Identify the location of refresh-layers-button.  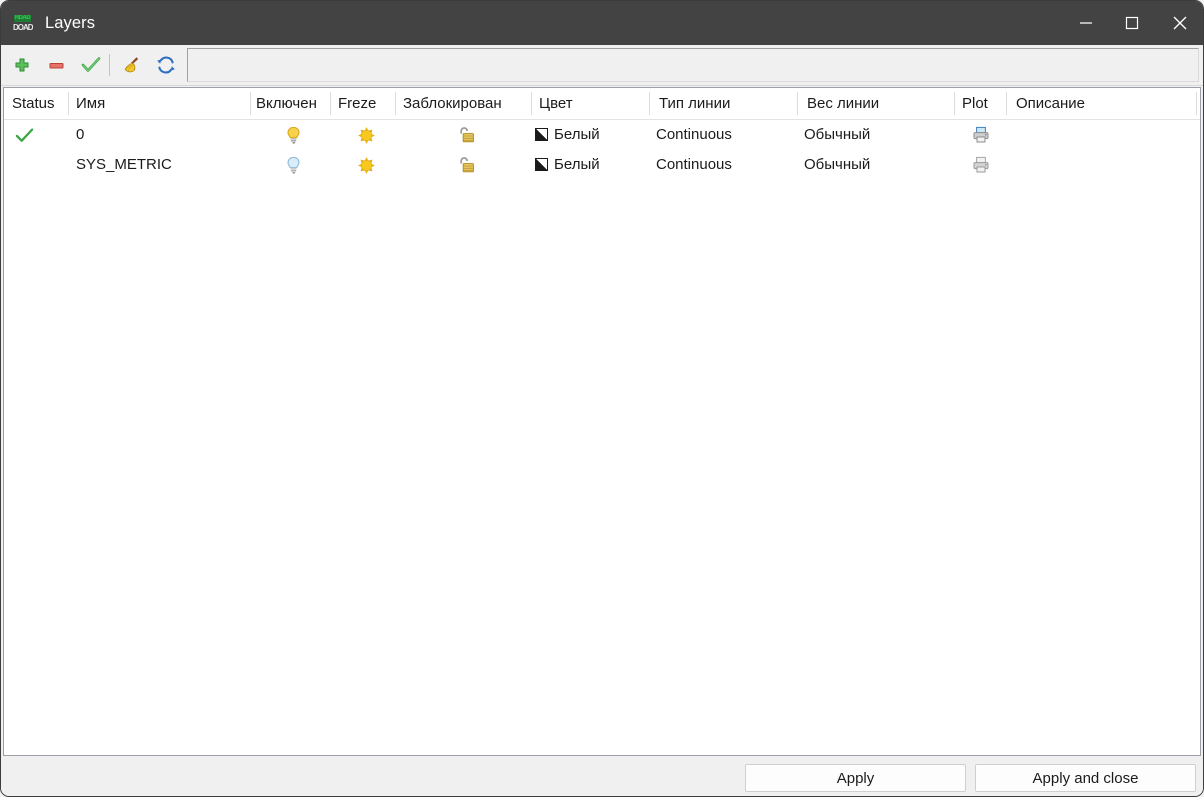
(166, 65).